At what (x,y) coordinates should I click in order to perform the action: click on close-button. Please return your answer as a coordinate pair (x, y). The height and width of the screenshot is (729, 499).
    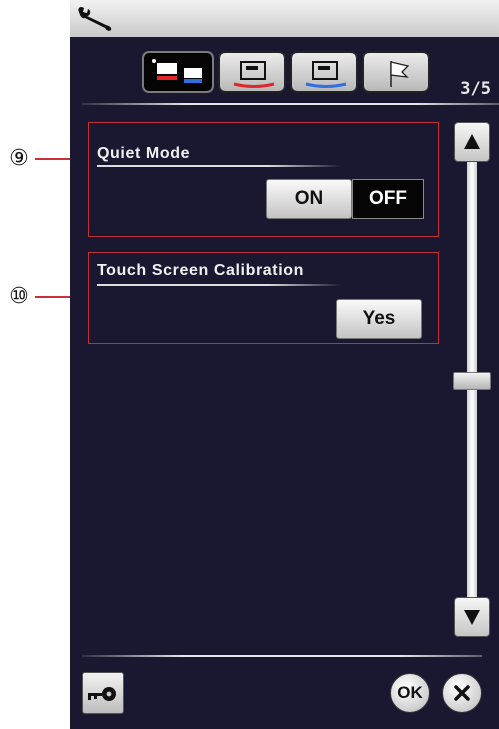
    Looking at the image, I should click on (462, 693).